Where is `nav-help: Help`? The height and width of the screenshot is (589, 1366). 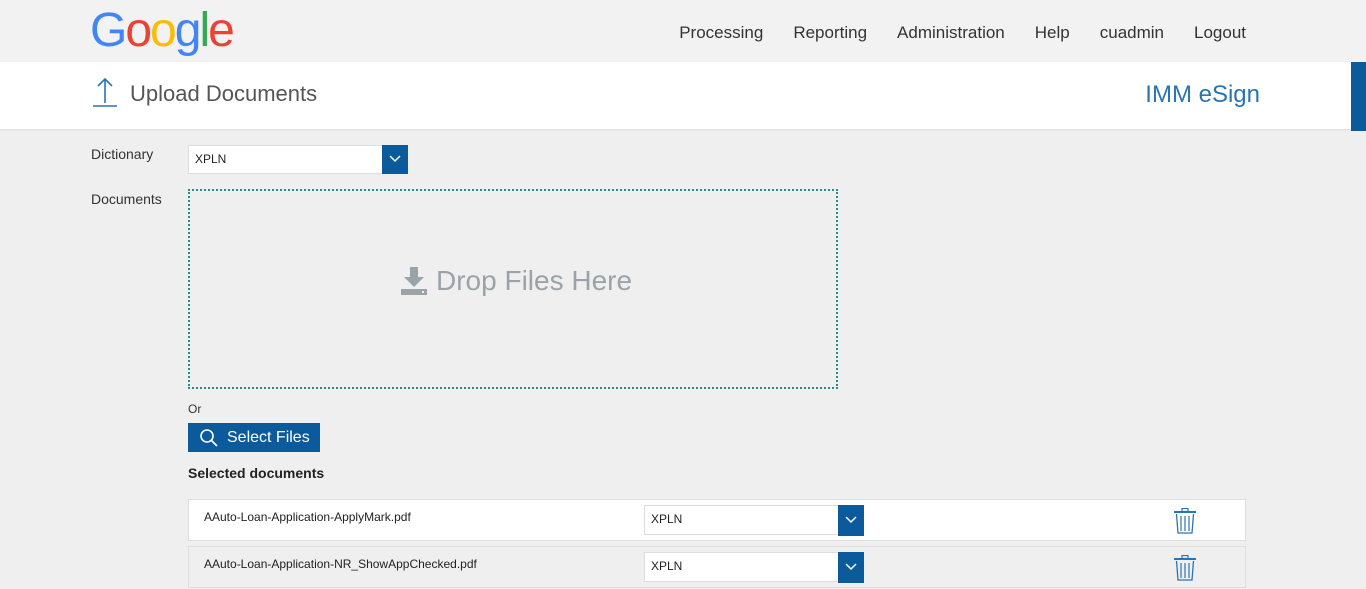
nav-help: Help is located at coordinates (1052, 33).